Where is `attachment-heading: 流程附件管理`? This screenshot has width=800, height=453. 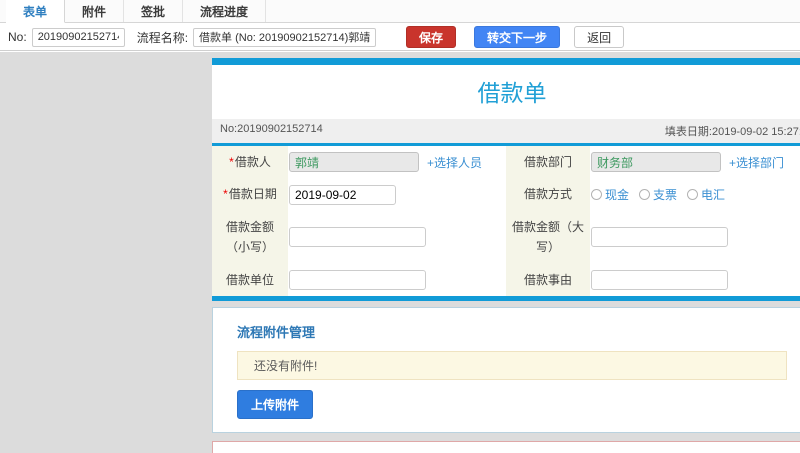 attachment-heading: 流程附件管理 is located at coordinates (276, 332).